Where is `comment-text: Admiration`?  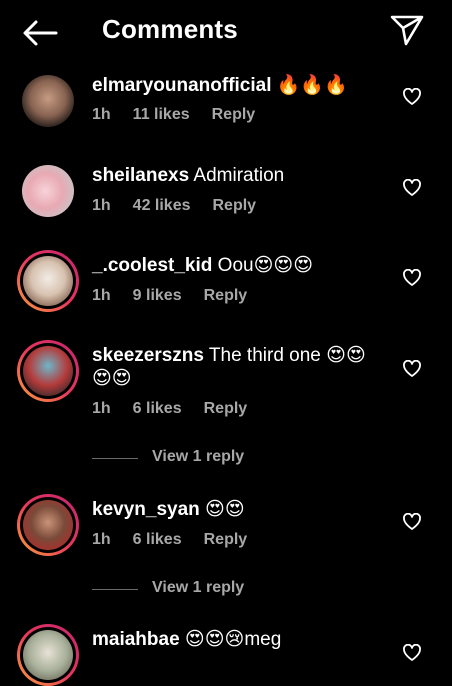
comment-text: Admiration is located at coordinates (237, 175).